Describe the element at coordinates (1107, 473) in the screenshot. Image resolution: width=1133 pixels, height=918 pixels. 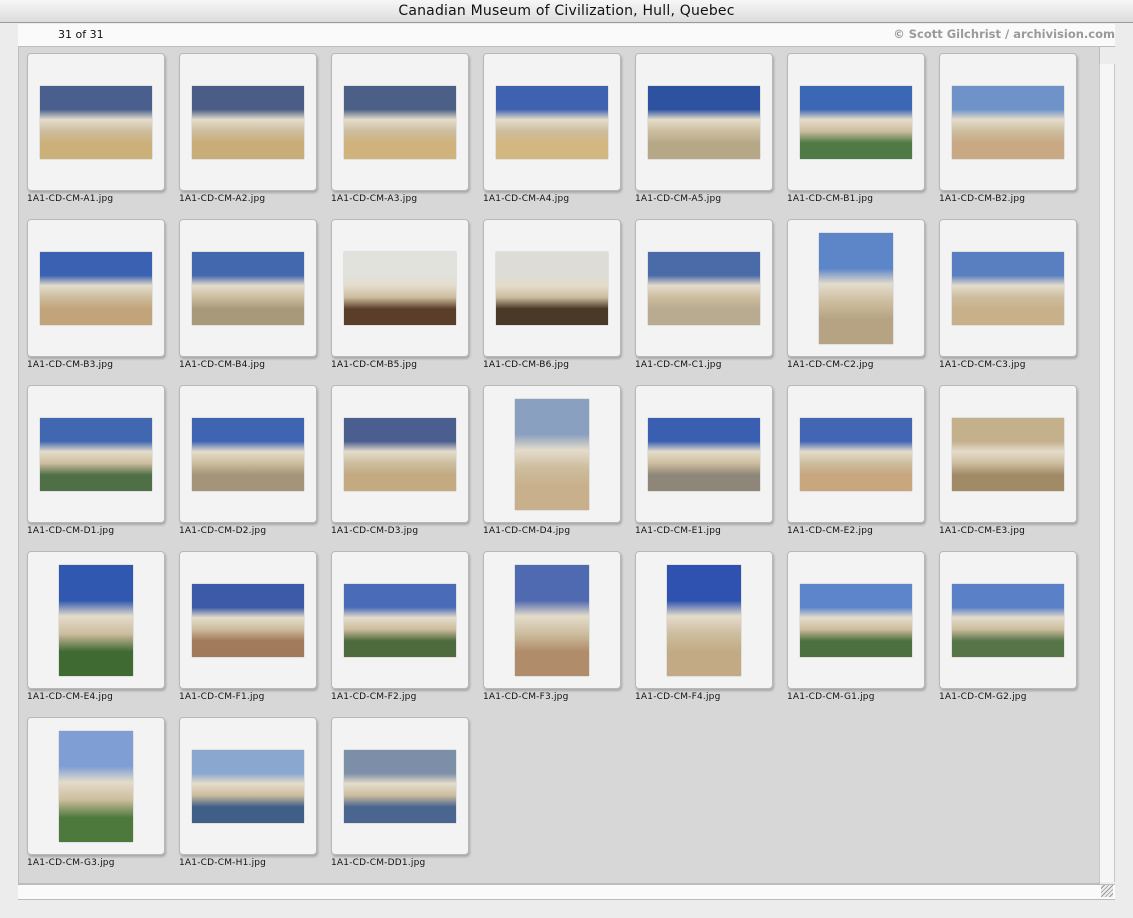
I see `vertical-scrollbar` at that location.